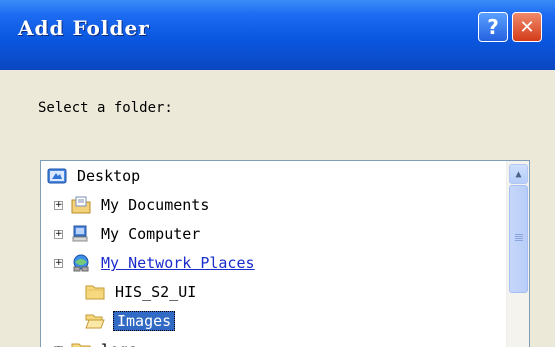  What do you see at coordinates (151, 234) in the screenshot?
I see `tree-item-label: My Computer` at bounding box center [151, 234].